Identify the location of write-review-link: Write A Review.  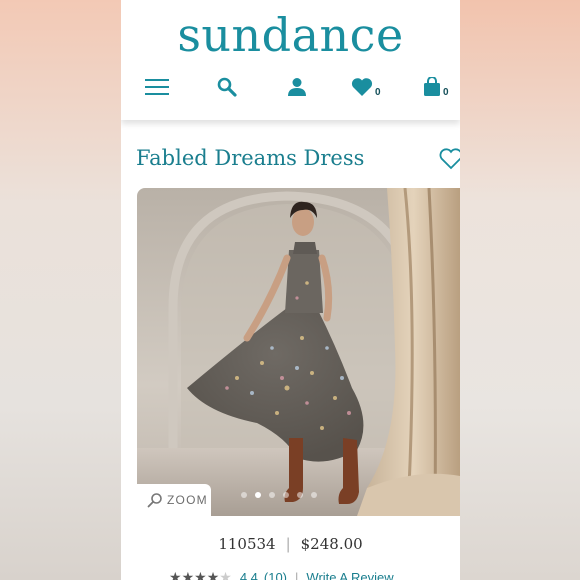
(349, 575).